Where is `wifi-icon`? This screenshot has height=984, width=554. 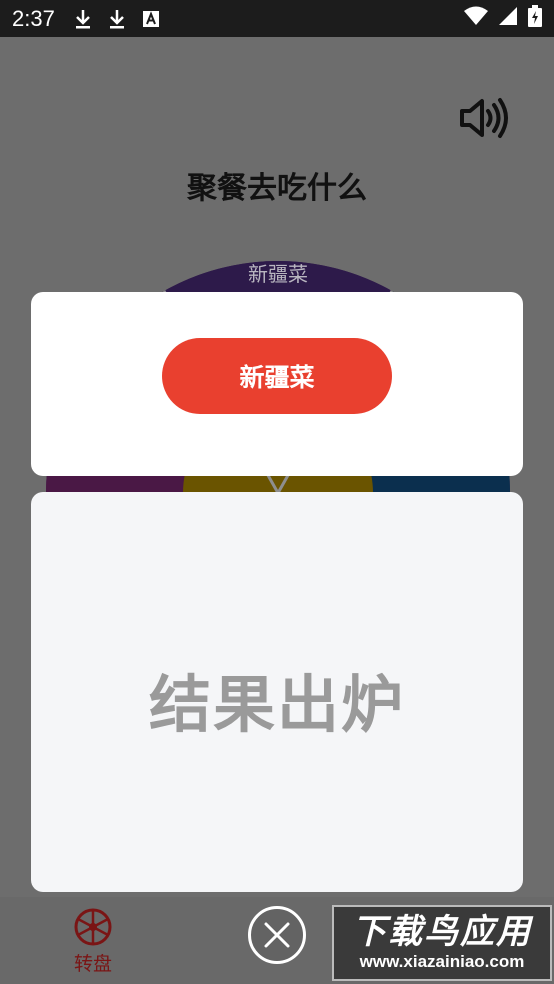
wifi-icon is located at coordinates (476, 18).